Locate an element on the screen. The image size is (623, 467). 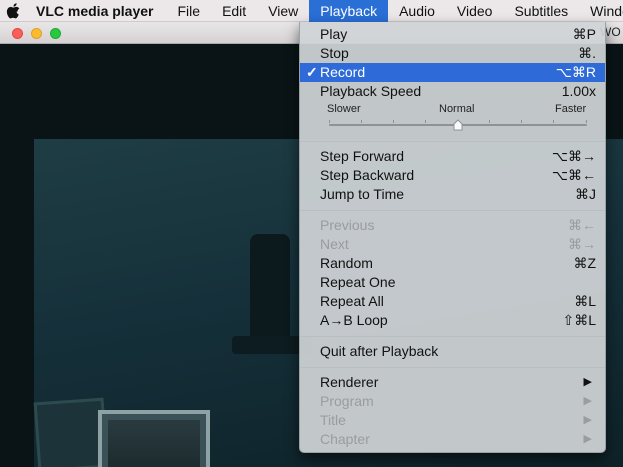
menu-item-shortcut: ⌥⌘R is located at coordinates (575, 72).